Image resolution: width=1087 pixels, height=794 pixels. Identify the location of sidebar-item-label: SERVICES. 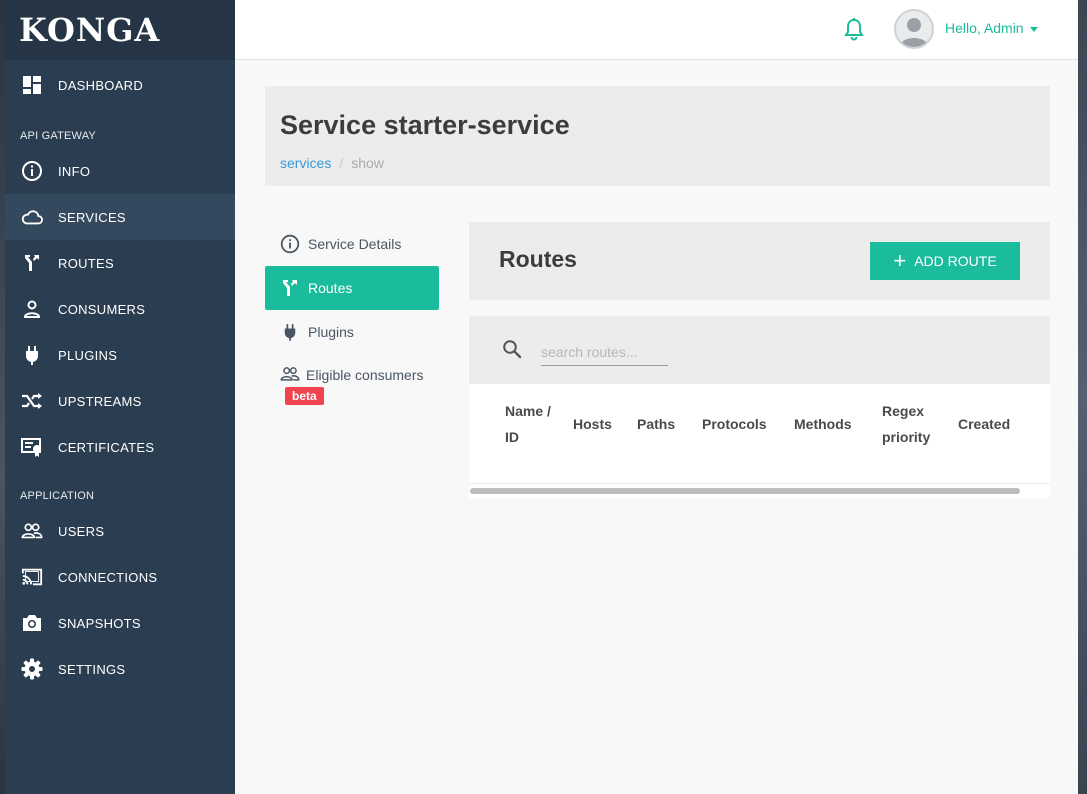
(92, 217).